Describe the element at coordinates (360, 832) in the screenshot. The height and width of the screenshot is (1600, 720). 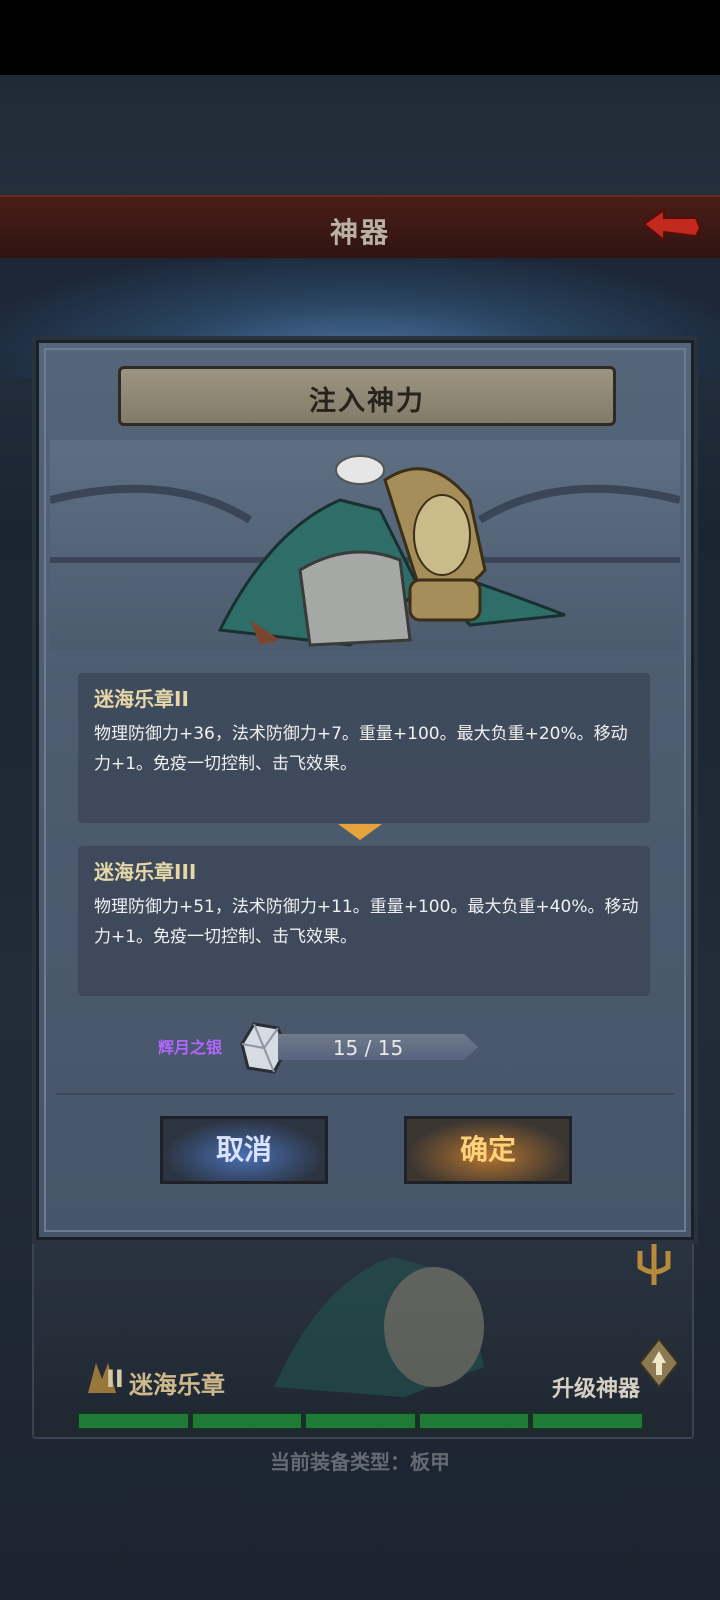
I see `arrow-down-icon` at that location.